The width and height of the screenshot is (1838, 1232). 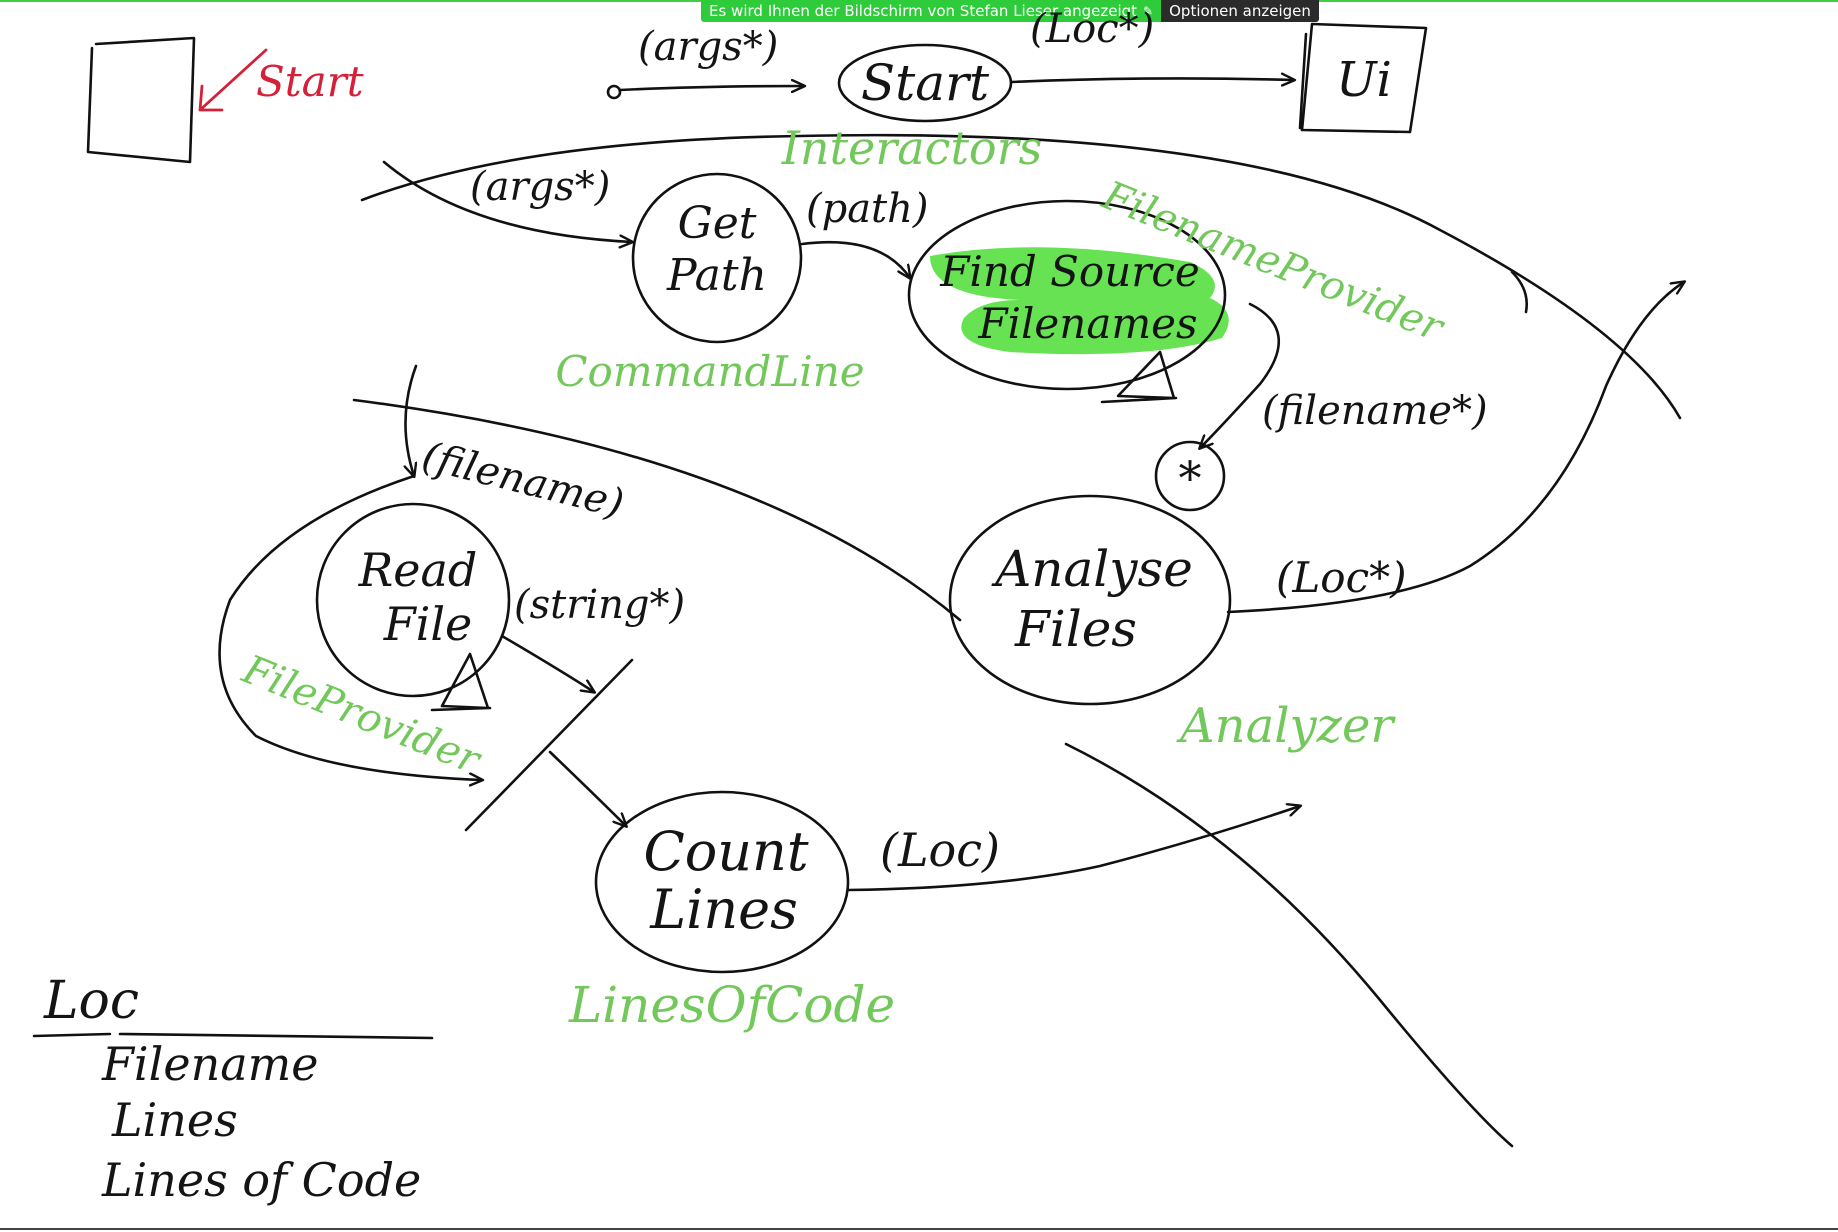 I want to click on module-command-line: CommandLine, so click(x=709, y=371).